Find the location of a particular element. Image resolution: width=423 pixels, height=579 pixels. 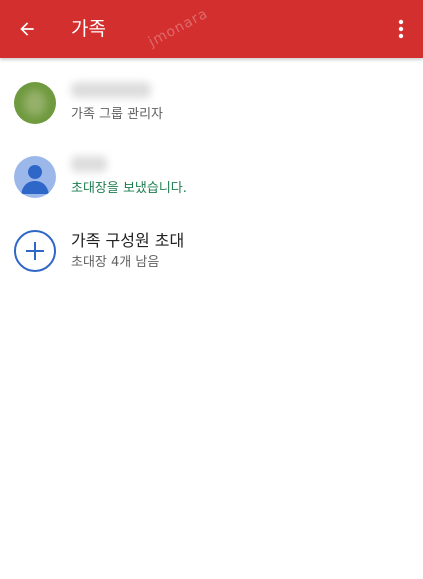

member-avatar-photo is located at coordinates (35, 103).